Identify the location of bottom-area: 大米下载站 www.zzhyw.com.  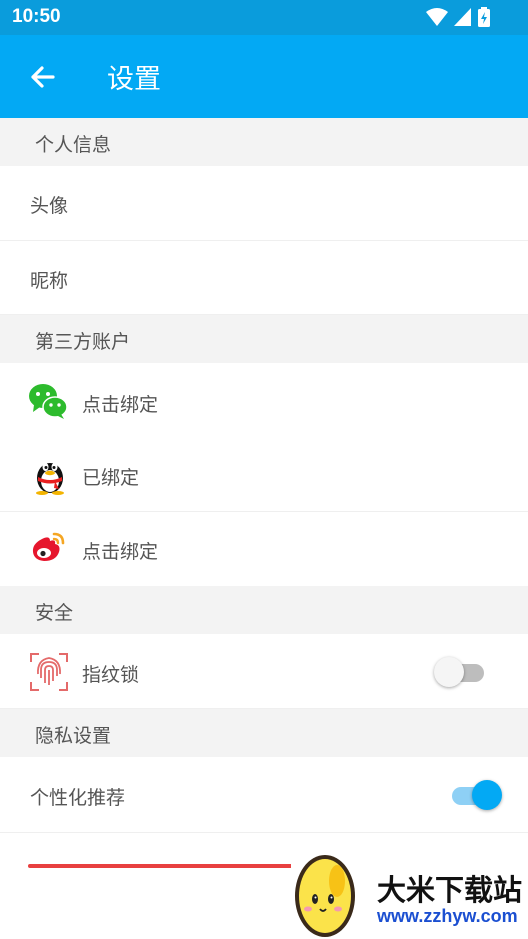
(264, 886).